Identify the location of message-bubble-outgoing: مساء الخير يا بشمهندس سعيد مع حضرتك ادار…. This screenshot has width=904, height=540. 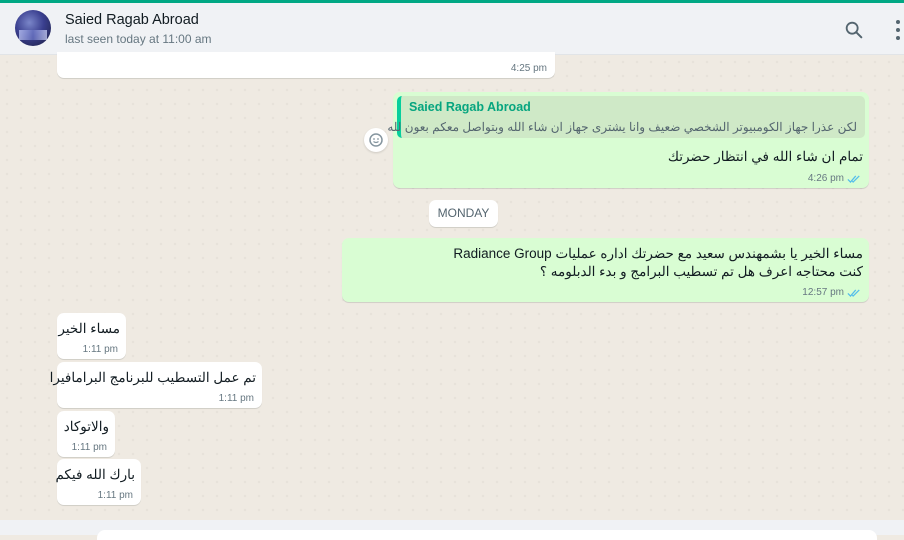
(605, 270).